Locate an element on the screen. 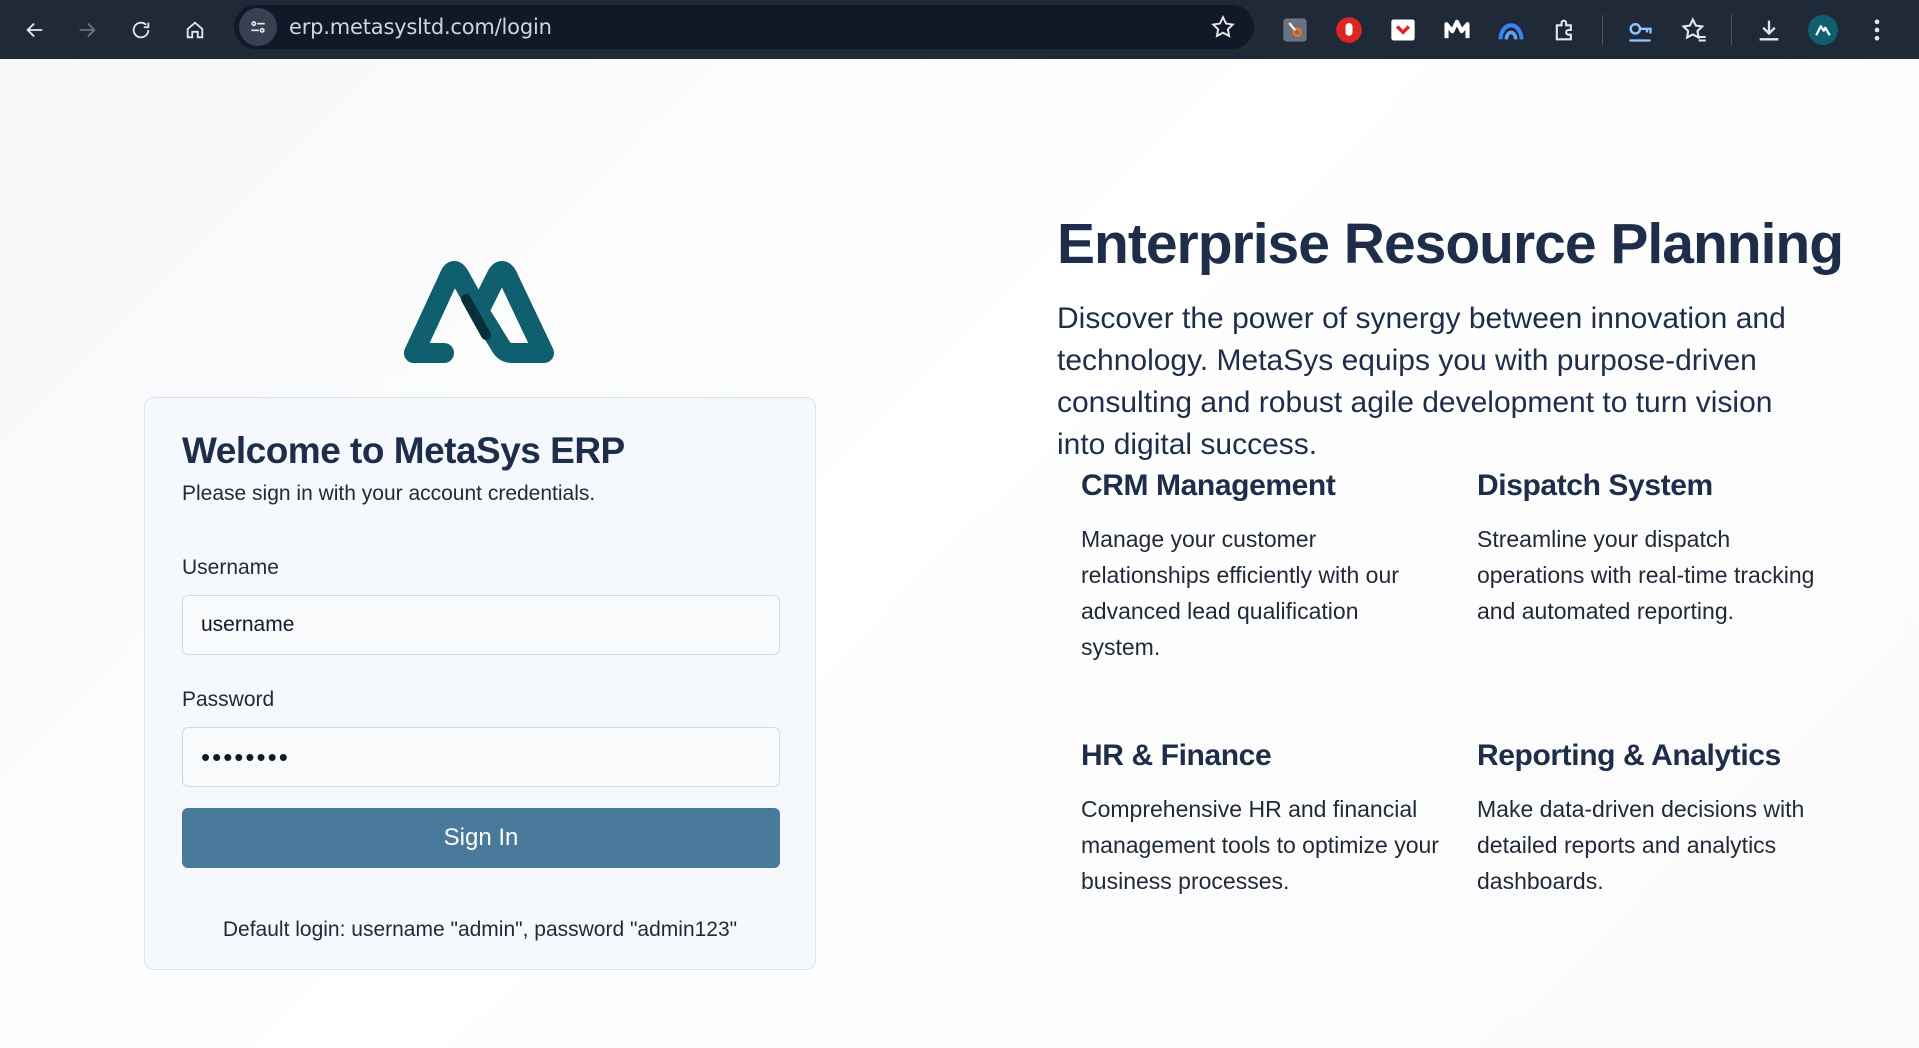  forward-arrow-icon is located at coordinates (87, 29).